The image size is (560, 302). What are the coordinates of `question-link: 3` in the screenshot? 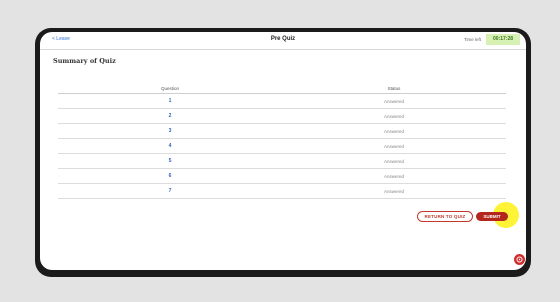 It's located at (170, 131).